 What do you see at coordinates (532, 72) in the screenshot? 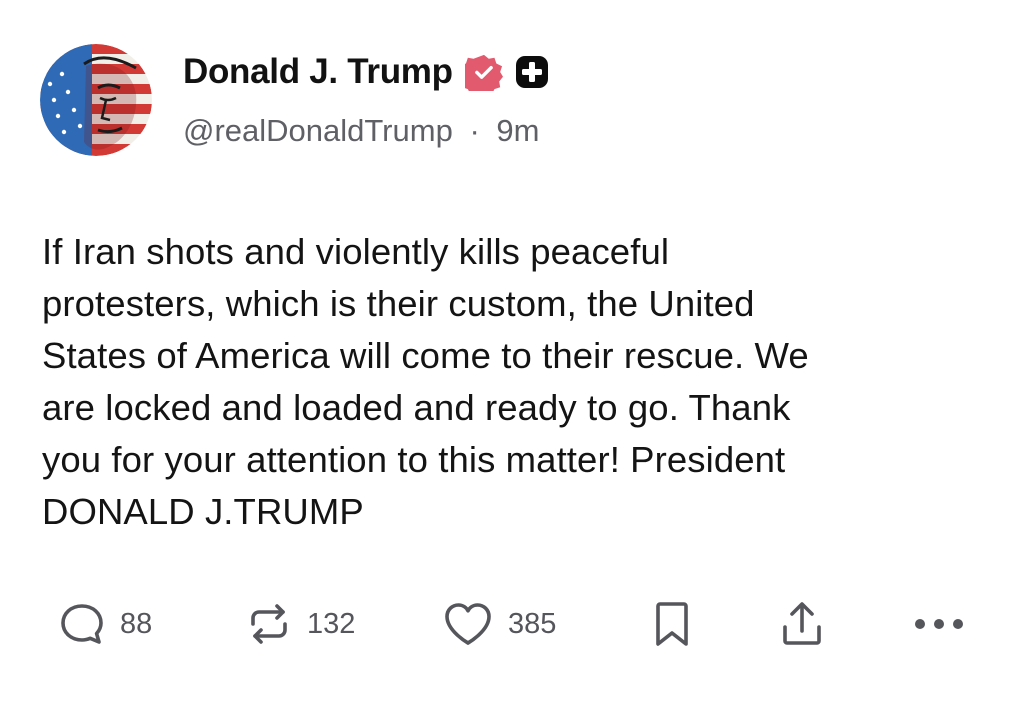
I see `plus-badge-icon` at bounding box center [532, 72].